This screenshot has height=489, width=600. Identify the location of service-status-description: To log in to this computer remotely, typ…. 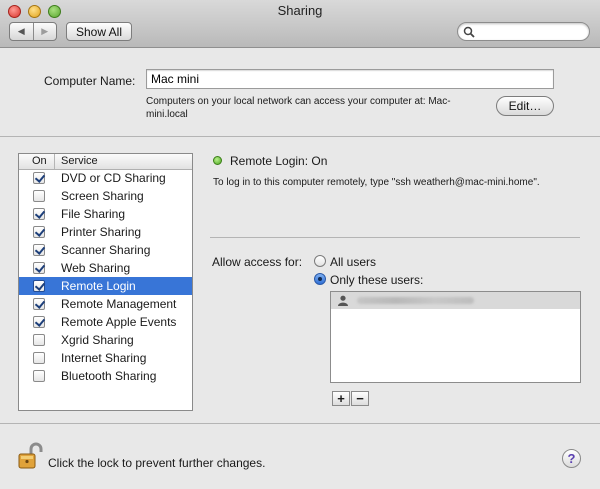
(376, 182).